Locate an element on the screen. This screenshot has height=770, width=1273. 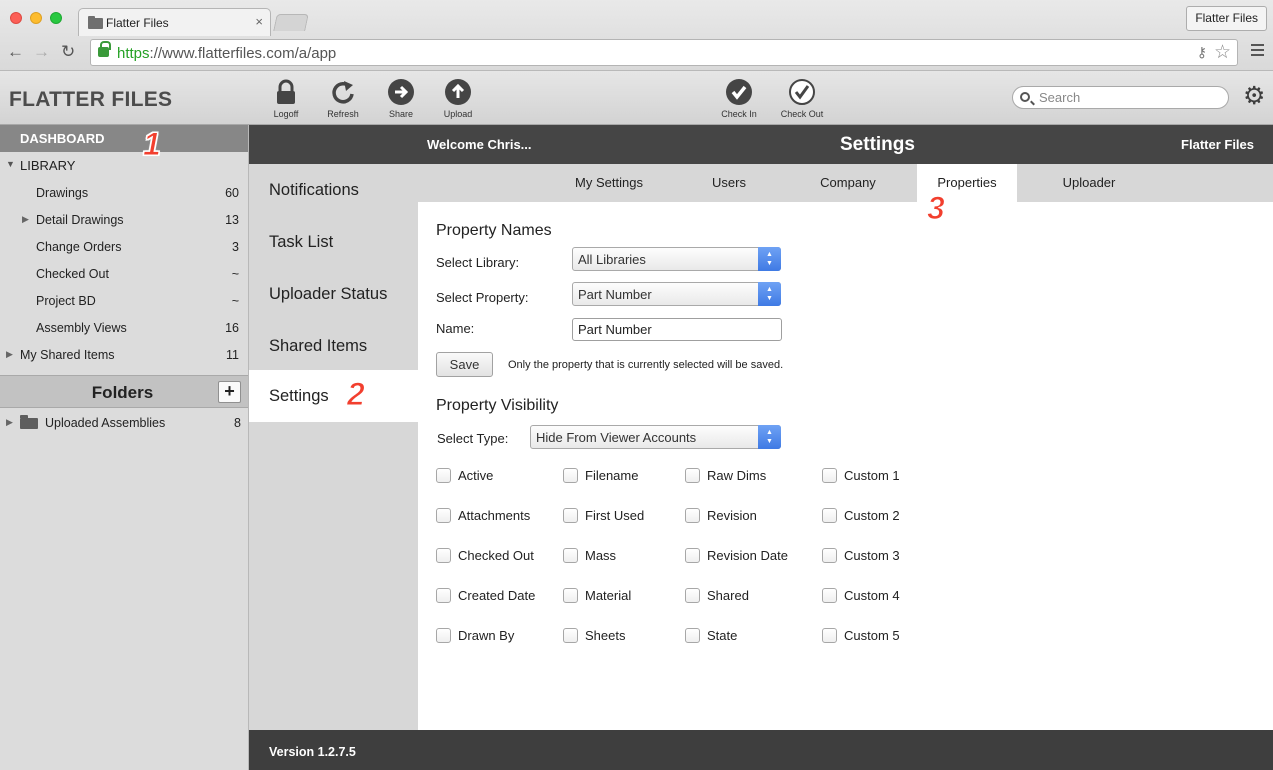
checkbox-label: Sheets is located at coordinates (605, 635).